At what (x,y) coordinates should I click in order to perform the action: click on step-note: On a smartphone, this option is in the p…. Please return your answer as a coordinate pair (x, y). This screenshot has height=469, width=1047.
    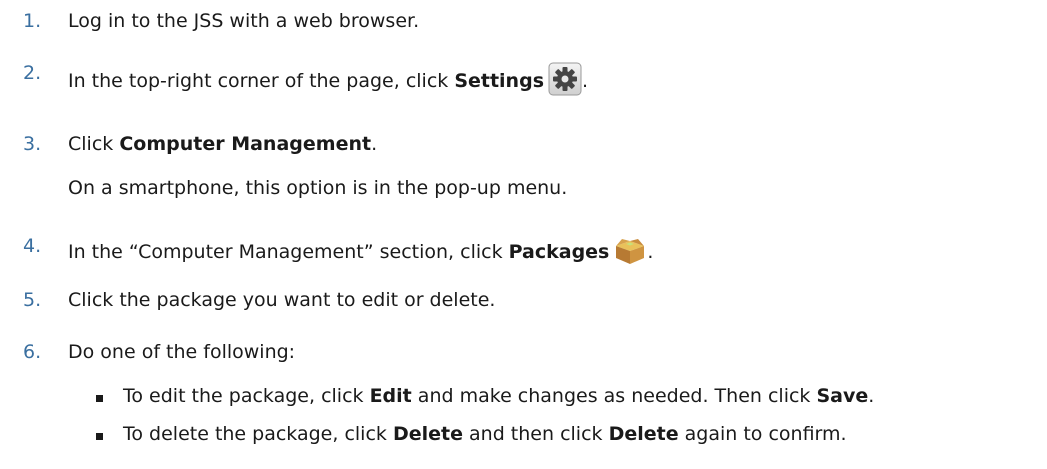
    Looking at the image, I should click on (318, 188).